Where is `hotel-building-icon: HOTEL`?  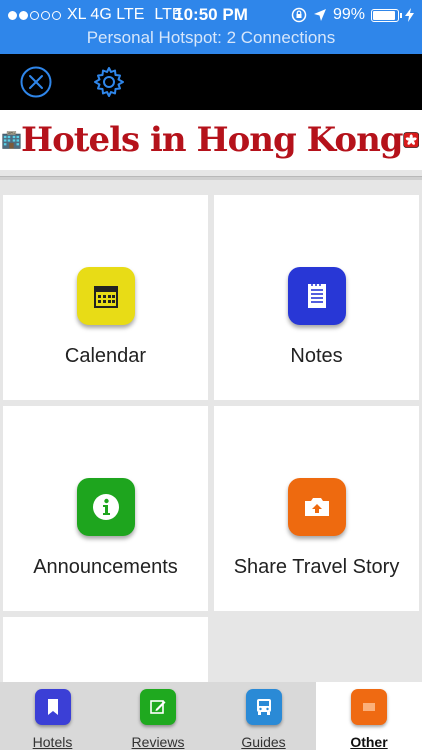
hotel-building-icon: HOTEL is located at coordinates (11, 140).